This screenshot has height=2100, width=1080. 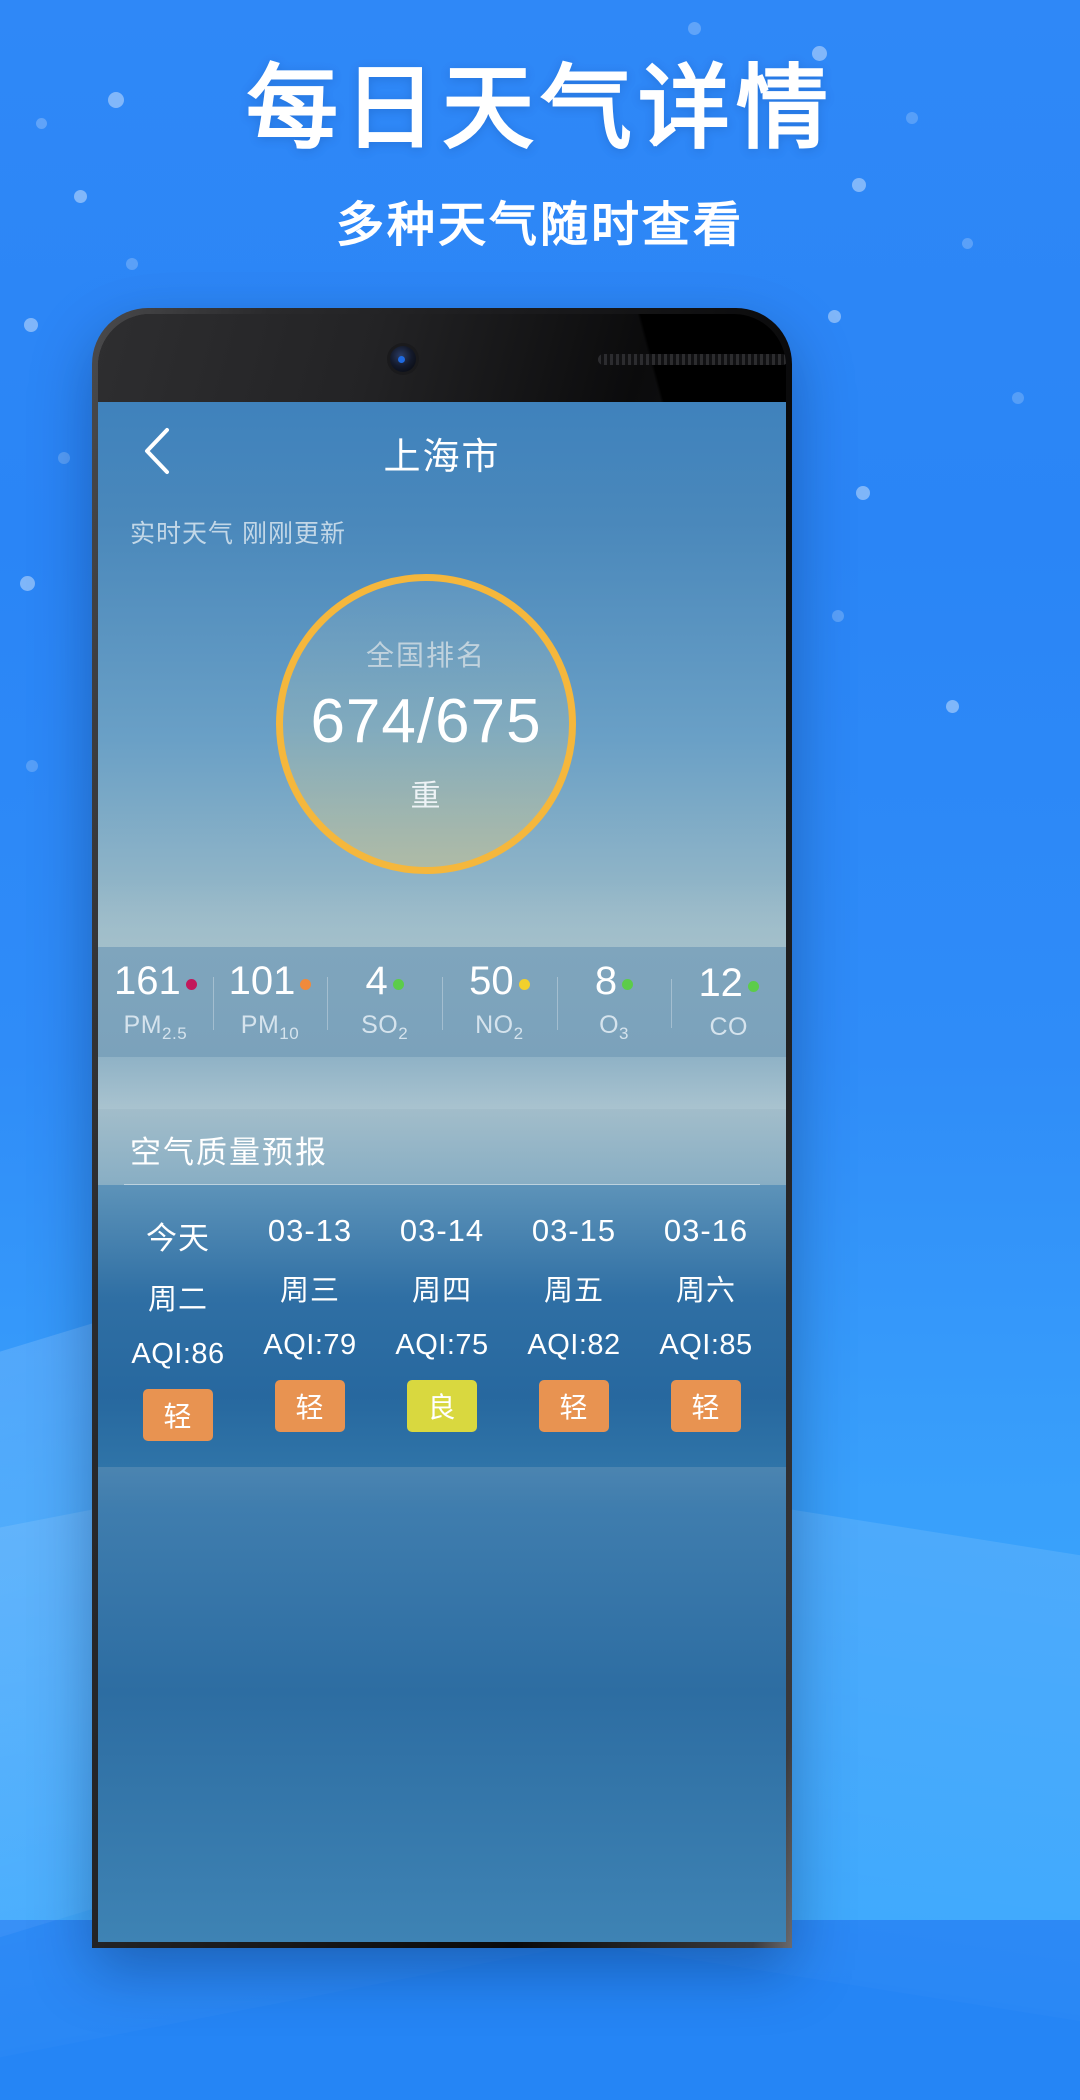 What do you see at coordinates (706, 1327) in the screenshot?
I see `forecast-card: 03-16 周六 AQI:85 轻` at bounding box center [706, 1327].